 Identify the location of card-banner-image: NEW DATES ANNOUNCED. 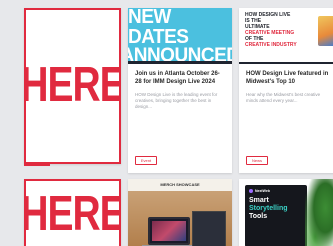
(180, 36).